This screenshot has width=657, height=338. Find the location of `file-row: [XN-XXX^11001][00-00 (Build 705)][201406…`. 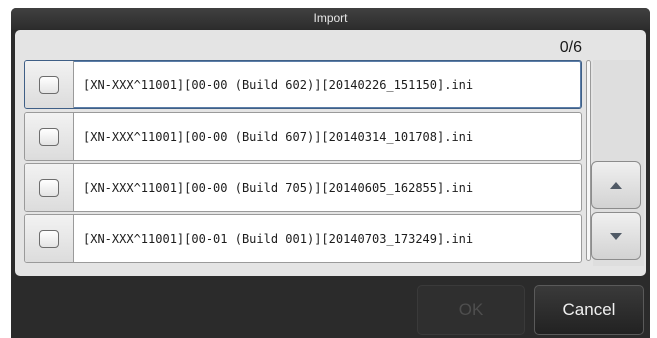

file-row: [XN-XXX^11001][00-00 (Build 705)][201406… is located at coordinates (303, 187).